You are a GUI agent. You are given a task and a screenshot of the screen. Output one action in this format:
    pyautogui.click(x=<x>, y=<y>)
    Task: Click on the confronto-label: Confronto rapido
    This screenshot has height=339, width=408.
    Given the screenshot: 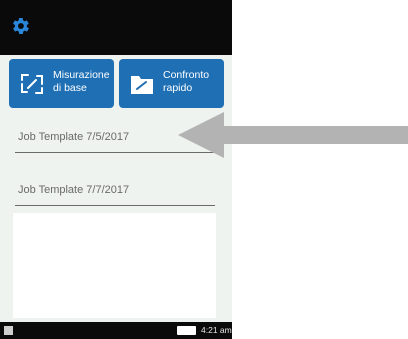 What is the action you would take?
    pyautogui.click(x=186, y=81)
    